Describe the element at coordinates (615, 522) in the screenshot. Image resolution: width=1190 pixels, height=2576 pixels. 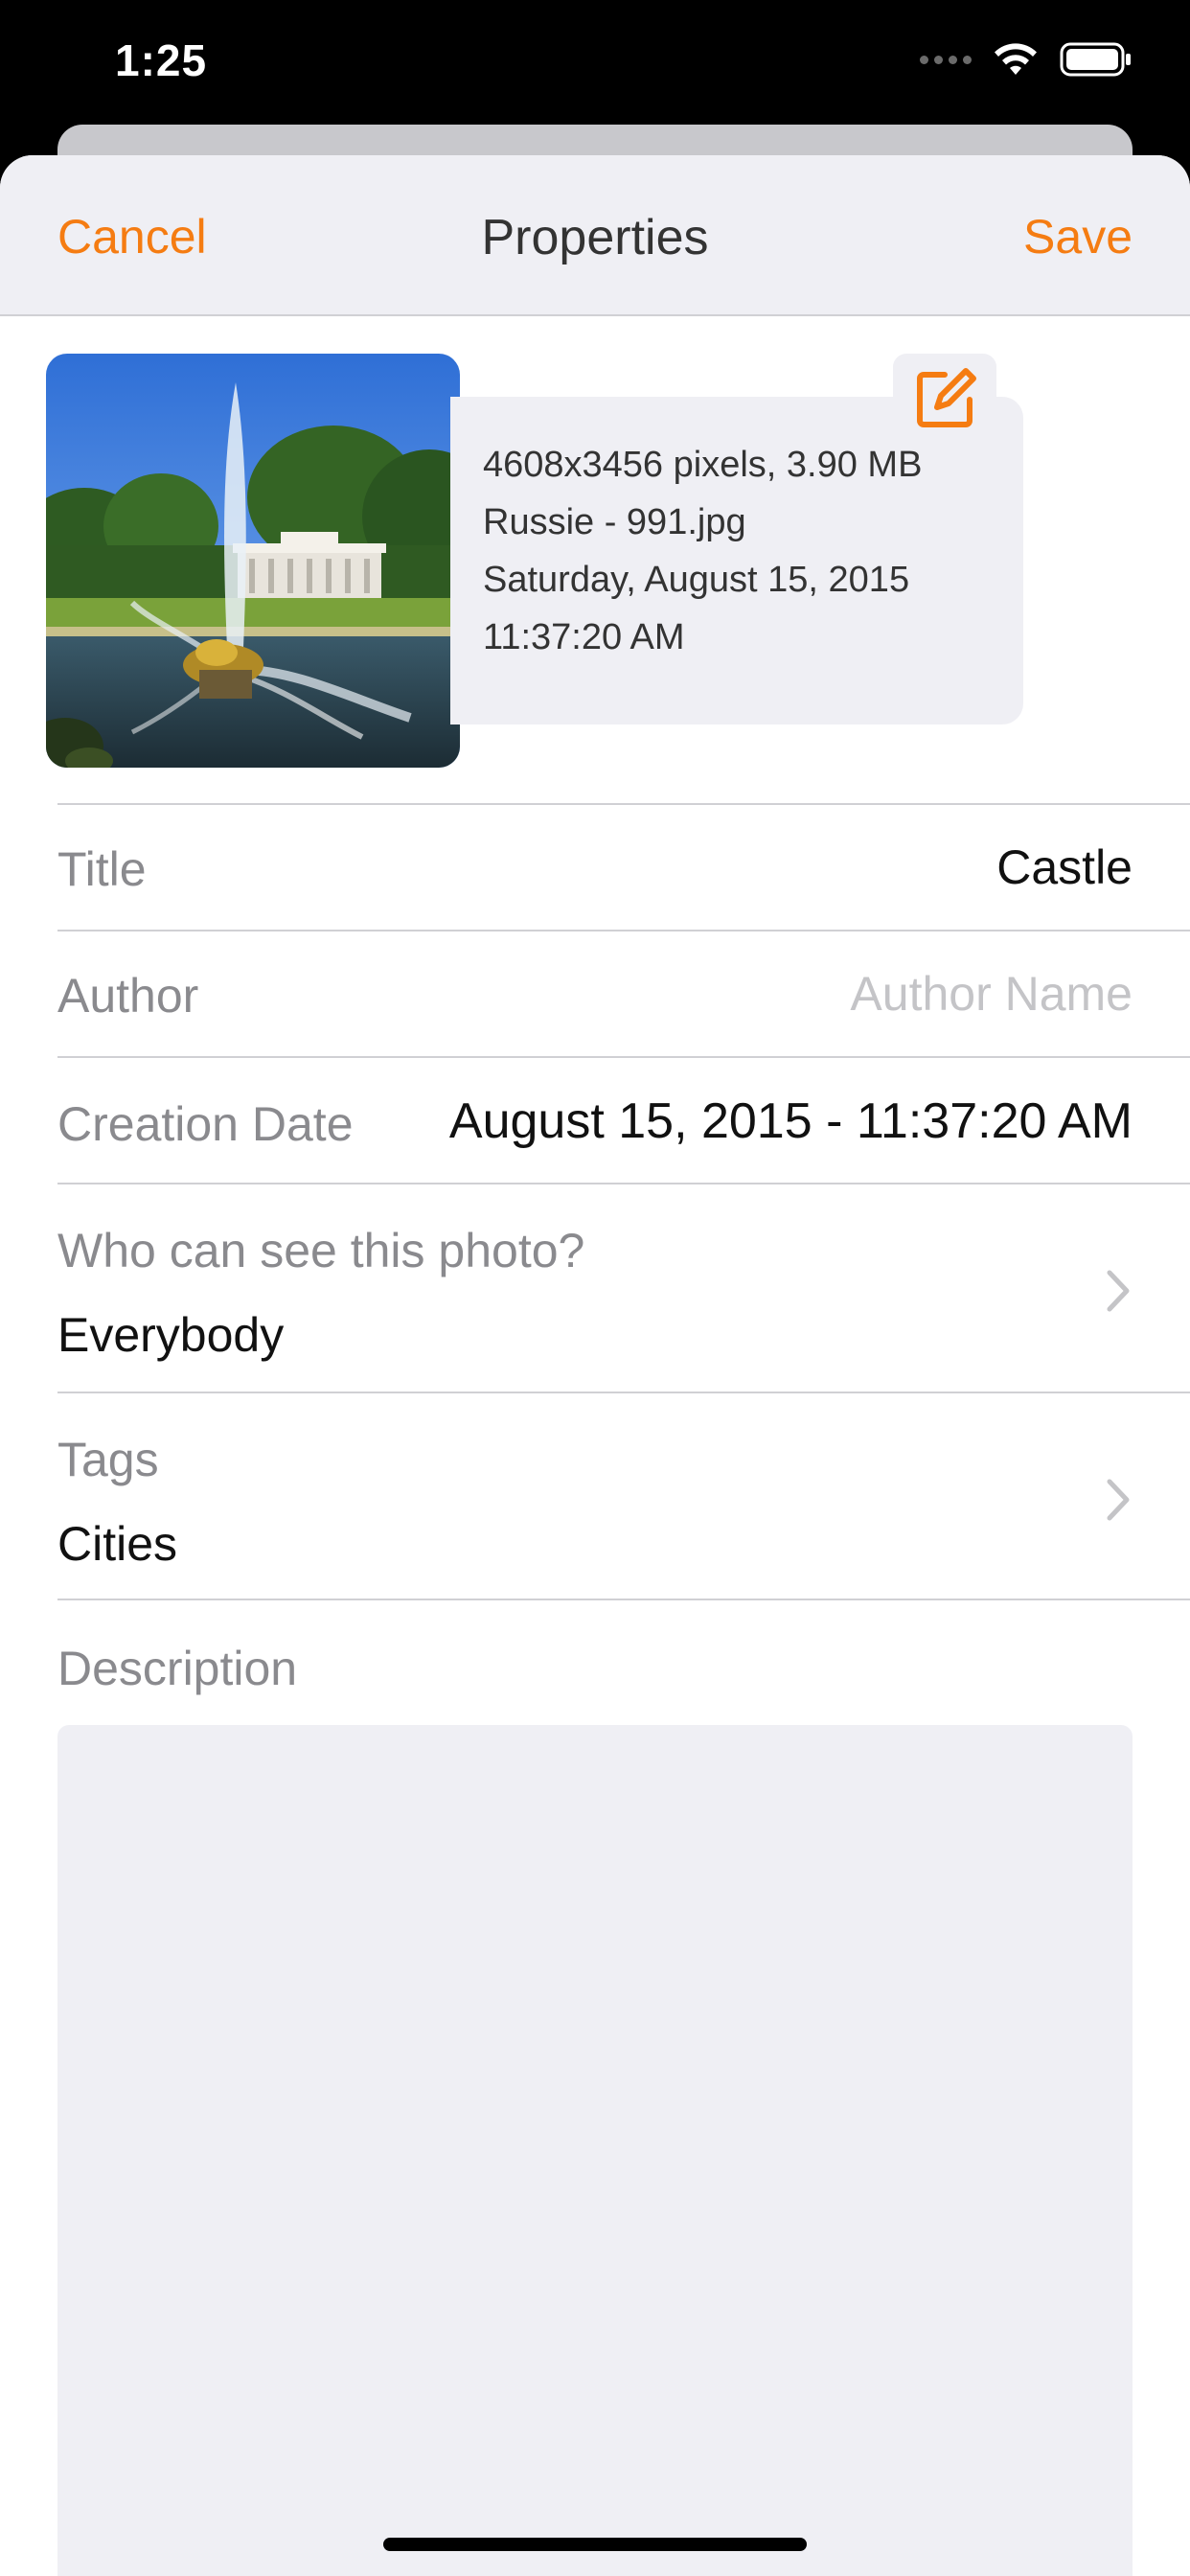
I see `photo-filename: Russie - 991.jpg` at that location.